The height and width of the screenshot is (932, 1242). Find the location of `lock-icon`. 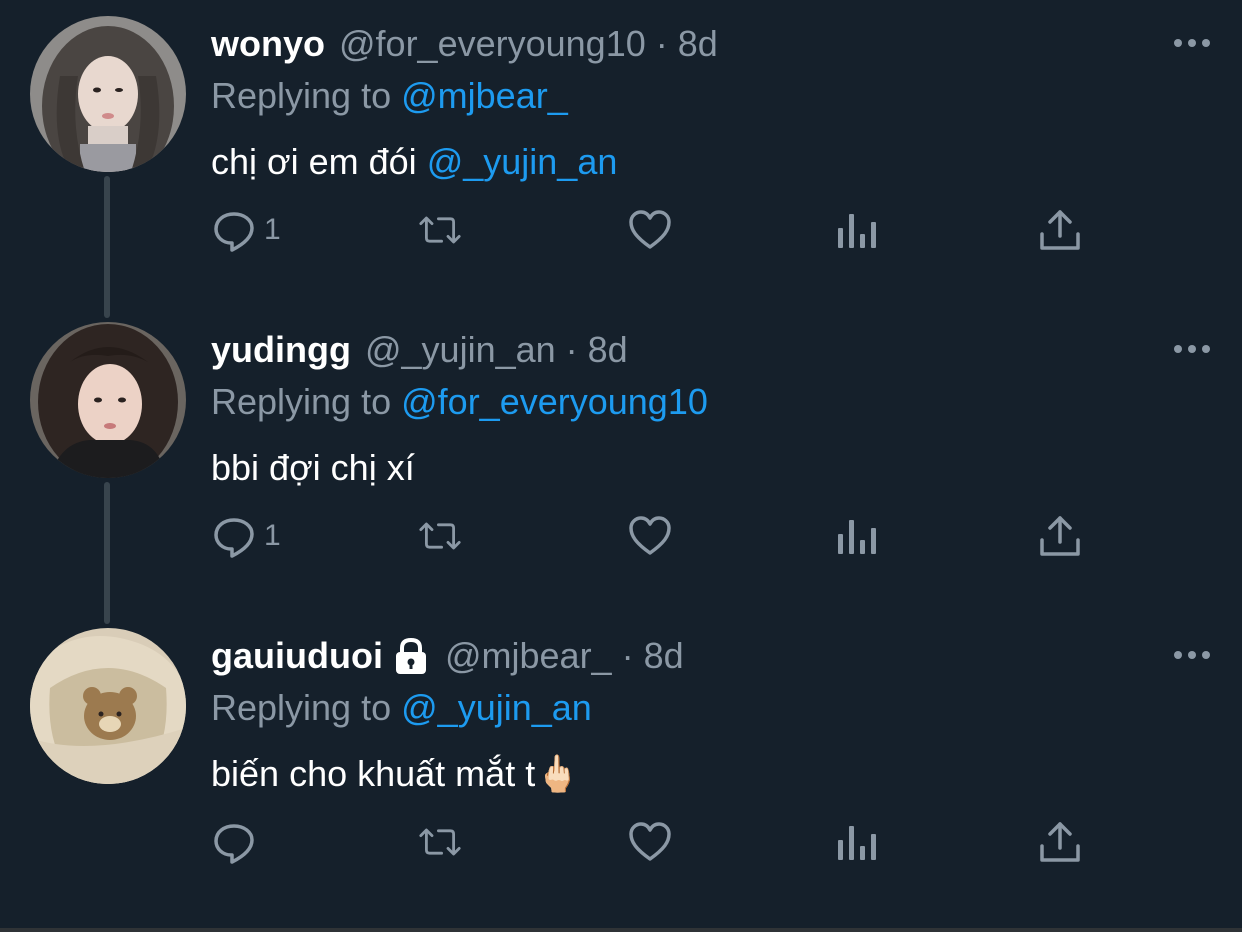

lock-icon is located at coordinates (410, 655).